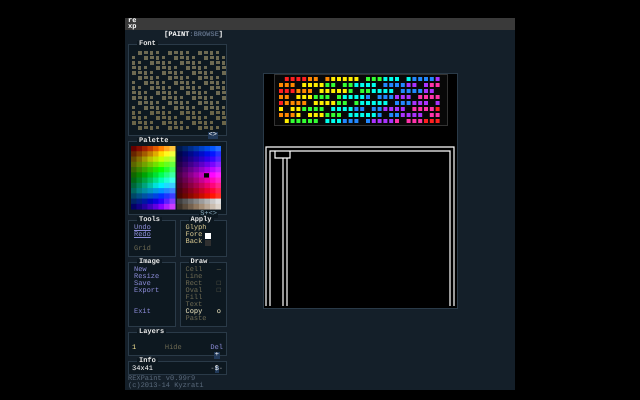 This screenshot has width=640, height=400. What do you see at coordinates (179, 90) in the screenshot?
I see `glyph-grid-drawing` at bounding box center [179, 90].